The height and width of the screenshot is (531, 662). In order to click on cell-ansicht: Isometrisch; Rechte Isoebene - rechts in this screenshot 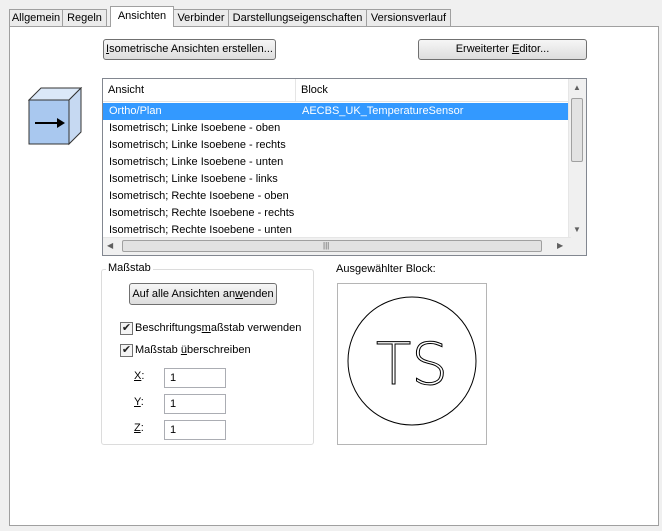, I will do `click(202, 213)`.